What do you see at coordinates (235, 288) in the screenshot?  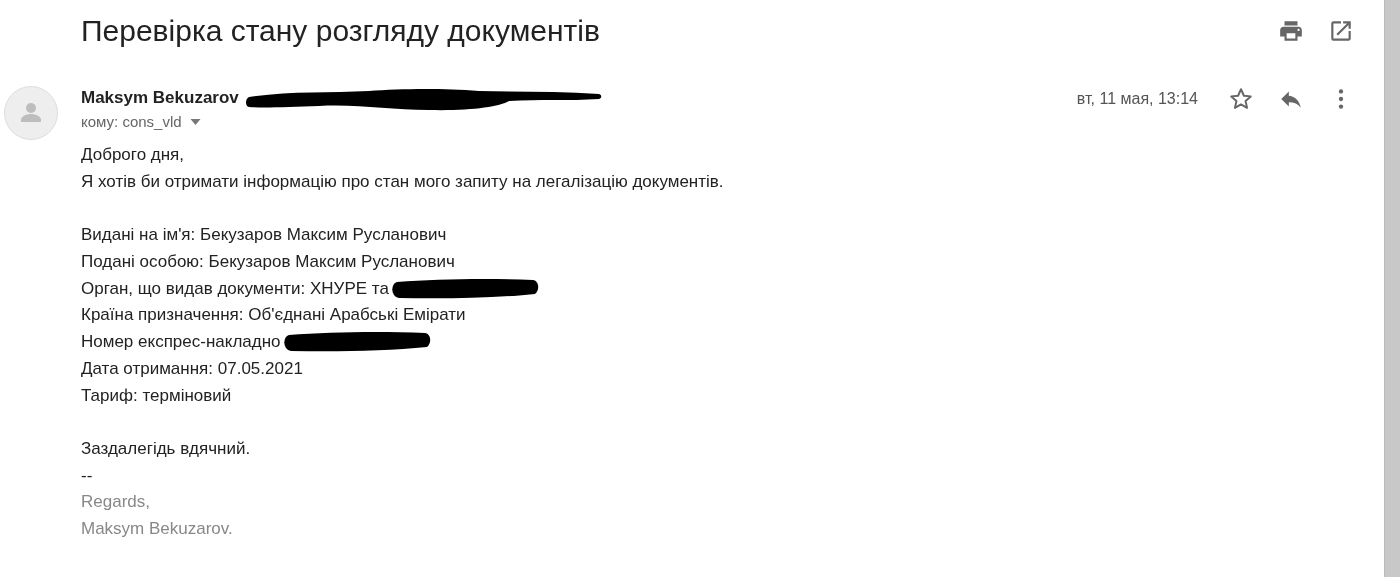 I see `body-text: Орган, що видав документи: ХНУРЕ та` at bounding box center [235, 288].